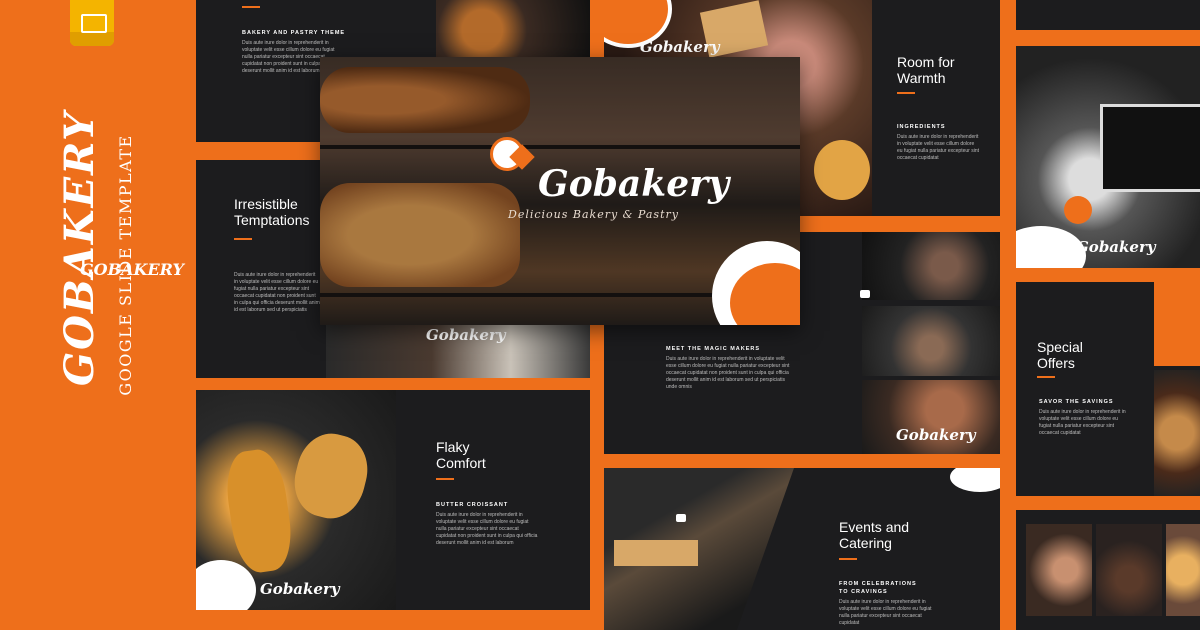 Image resolution: width=1200 pixels, height=630 pixels. Describe the element at coordinates (1129, 570) in the screenshot. I see `coffee-photo` at that location.